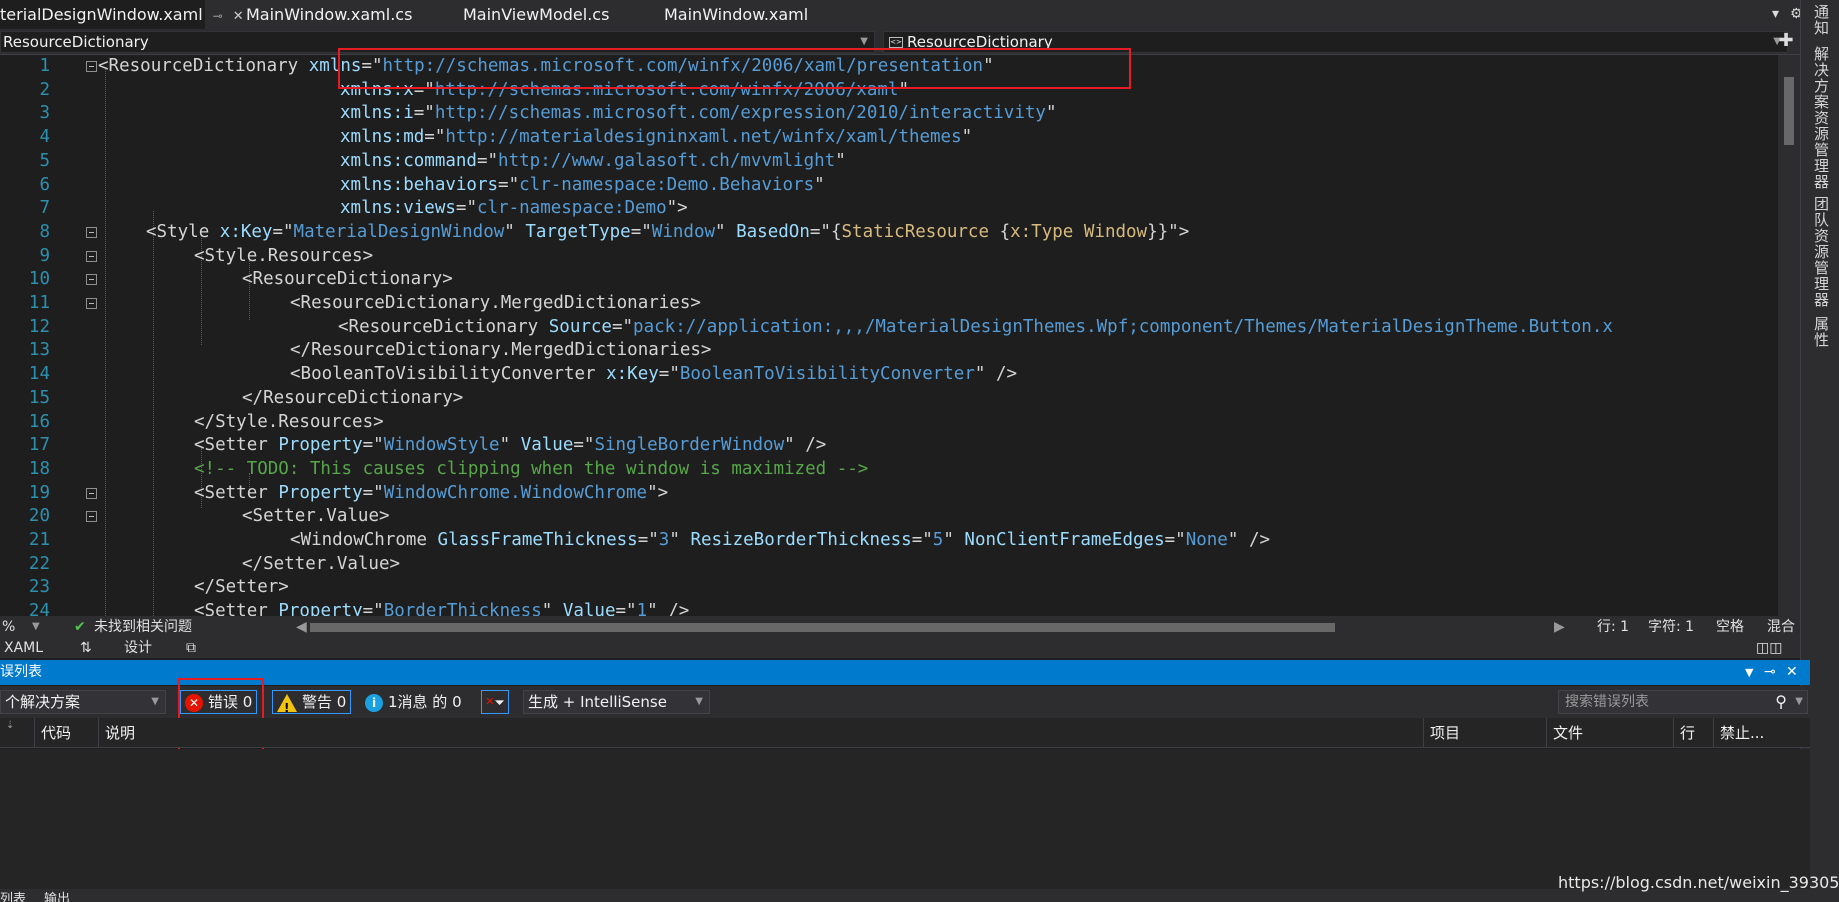 This screenshot has width=1839, height=902. Describe the element at coordinates (1821, 332) in the screenshot. I see `sidebar-item-properties: 属性` at that location.